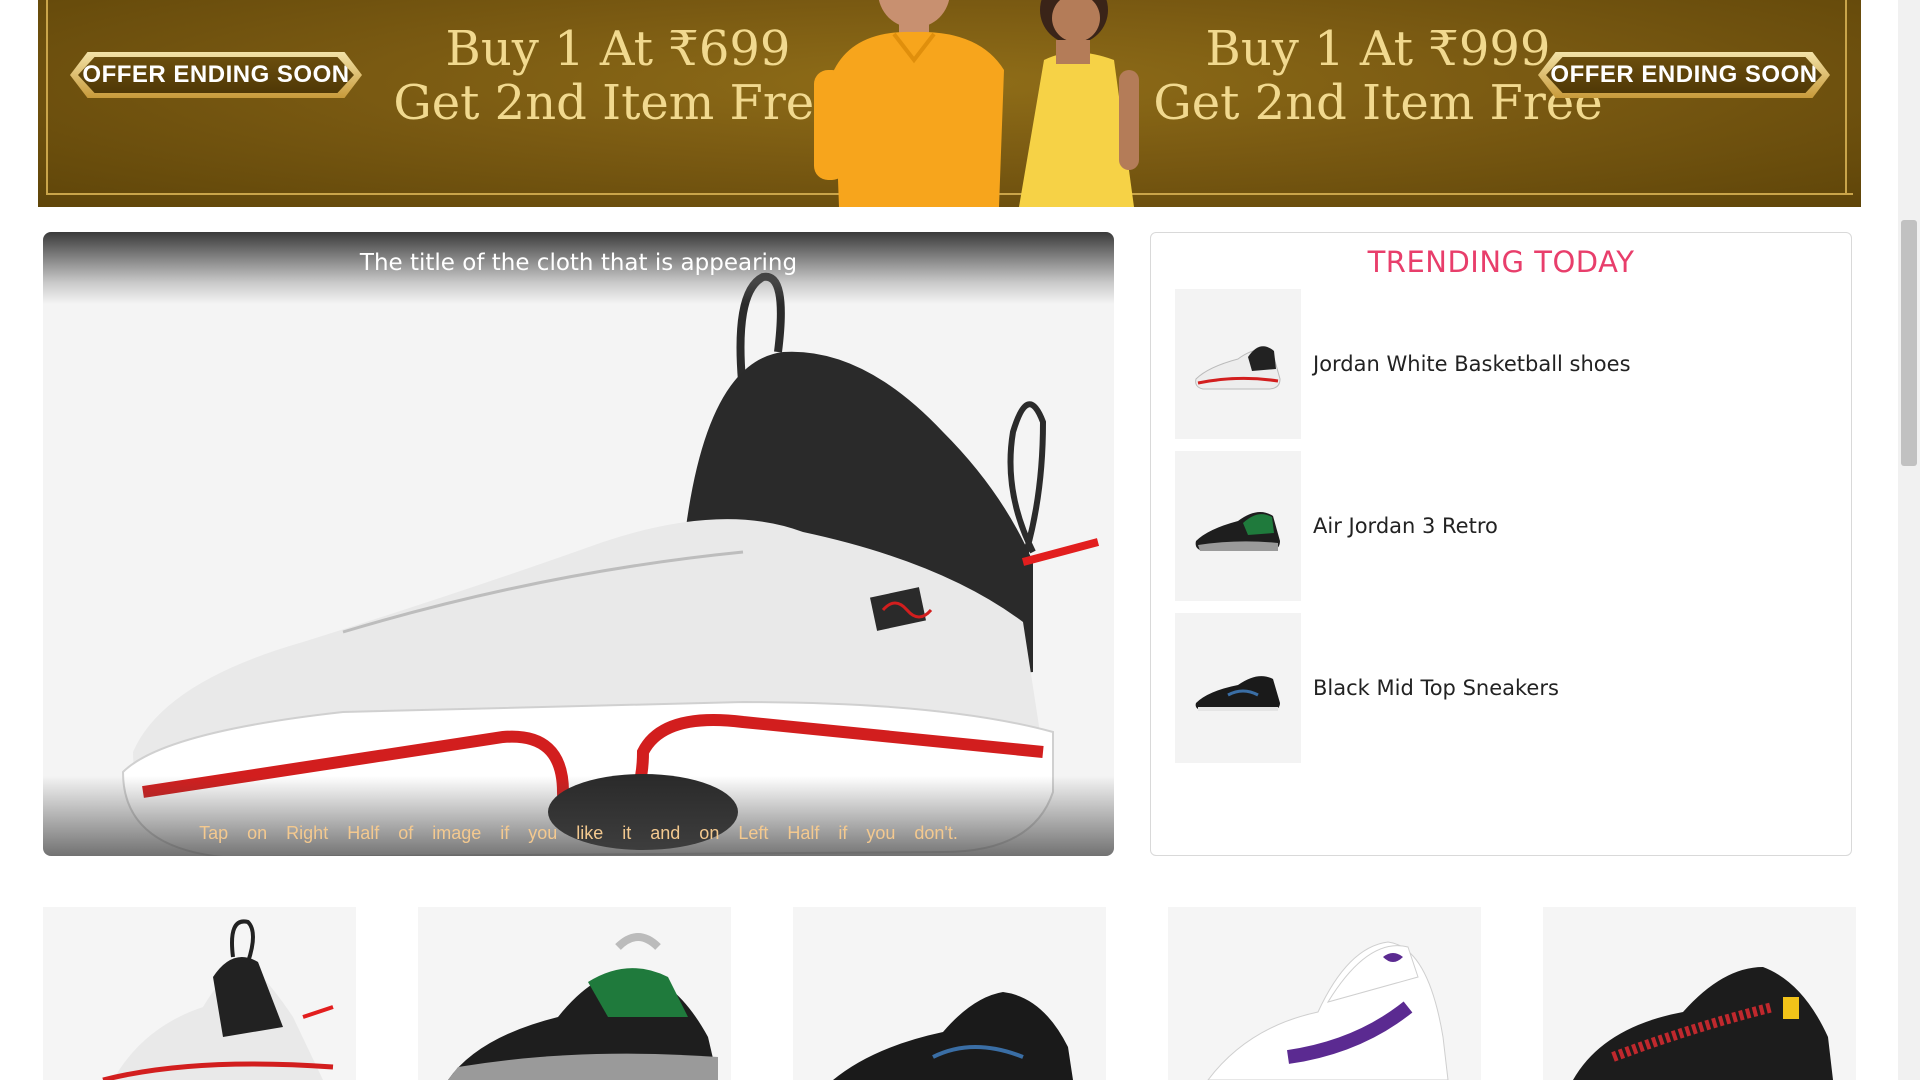 This screenshot has width=1920, height=1080. Describe the element at coordinates (618, 103) in the screenshot. I see `promo-left-line2: Get 2nd Item Free` at that location.